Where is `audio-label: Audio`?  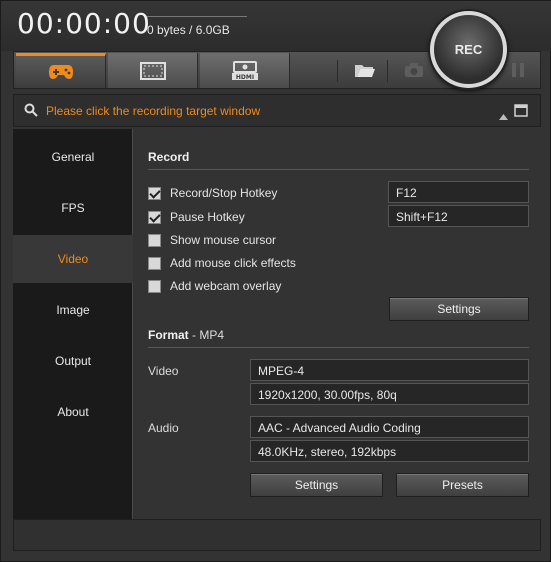
audio-label: Audio is located at coordinates (163, 428).